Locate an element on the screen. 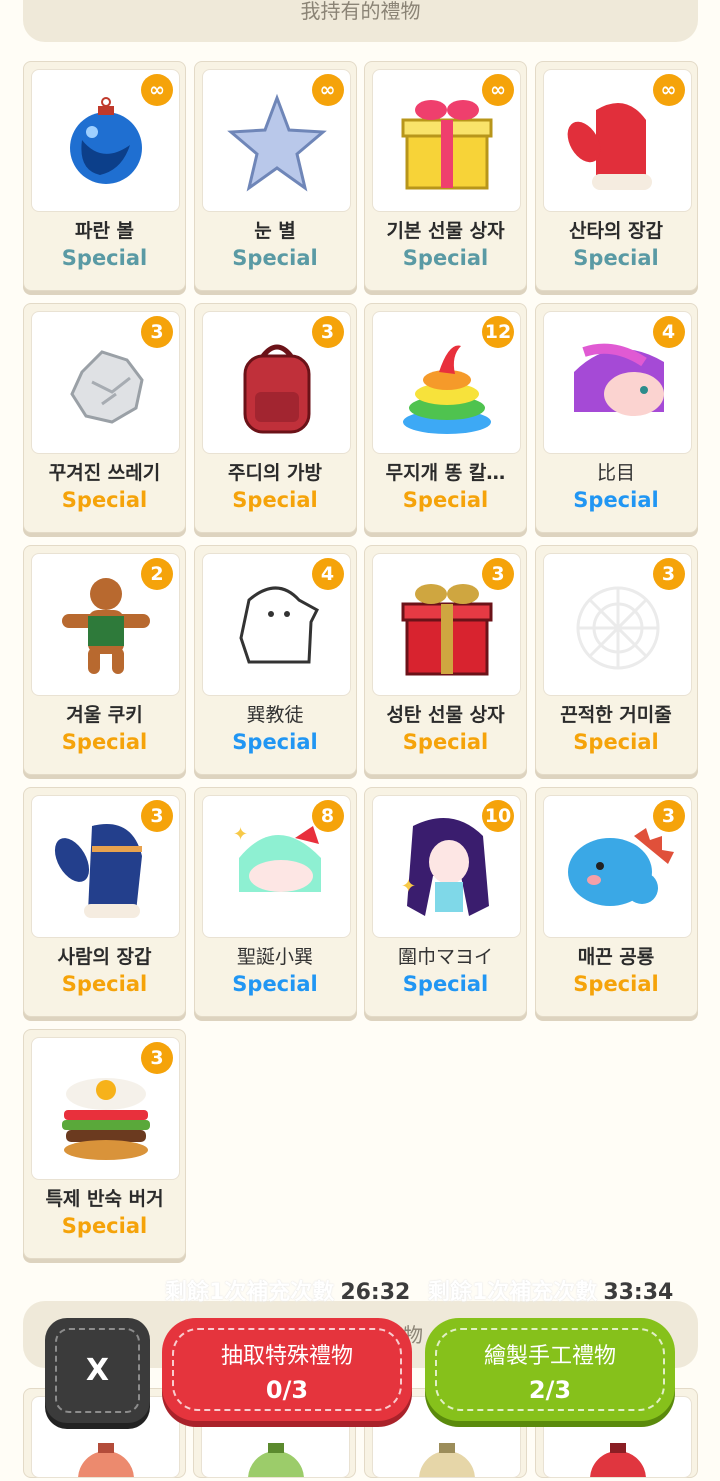 Image resolution: width=720 pixels, height=1481 pixels. gift-card: 3 매끈 공룡 Special is located at coordinates (616, 902).